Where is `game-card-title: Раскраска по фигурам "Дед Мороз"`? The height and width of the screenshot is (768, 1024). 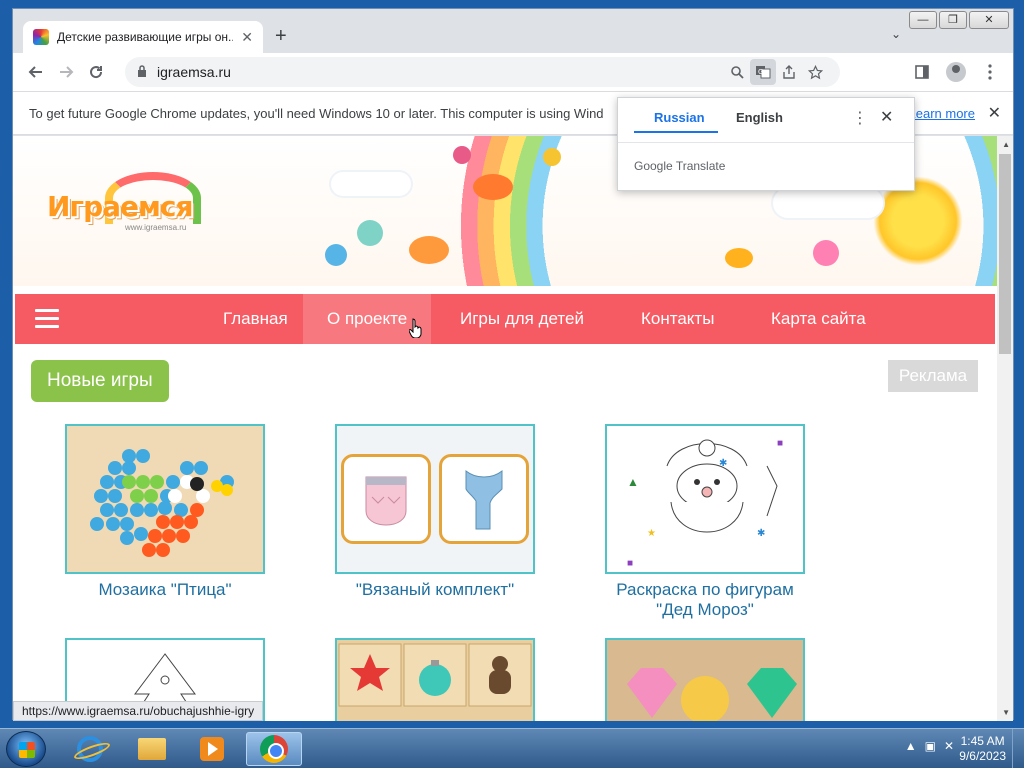 game-card-title: Раскраска по фигурам "Дед Мороз" is located at coordinates (705, 600).